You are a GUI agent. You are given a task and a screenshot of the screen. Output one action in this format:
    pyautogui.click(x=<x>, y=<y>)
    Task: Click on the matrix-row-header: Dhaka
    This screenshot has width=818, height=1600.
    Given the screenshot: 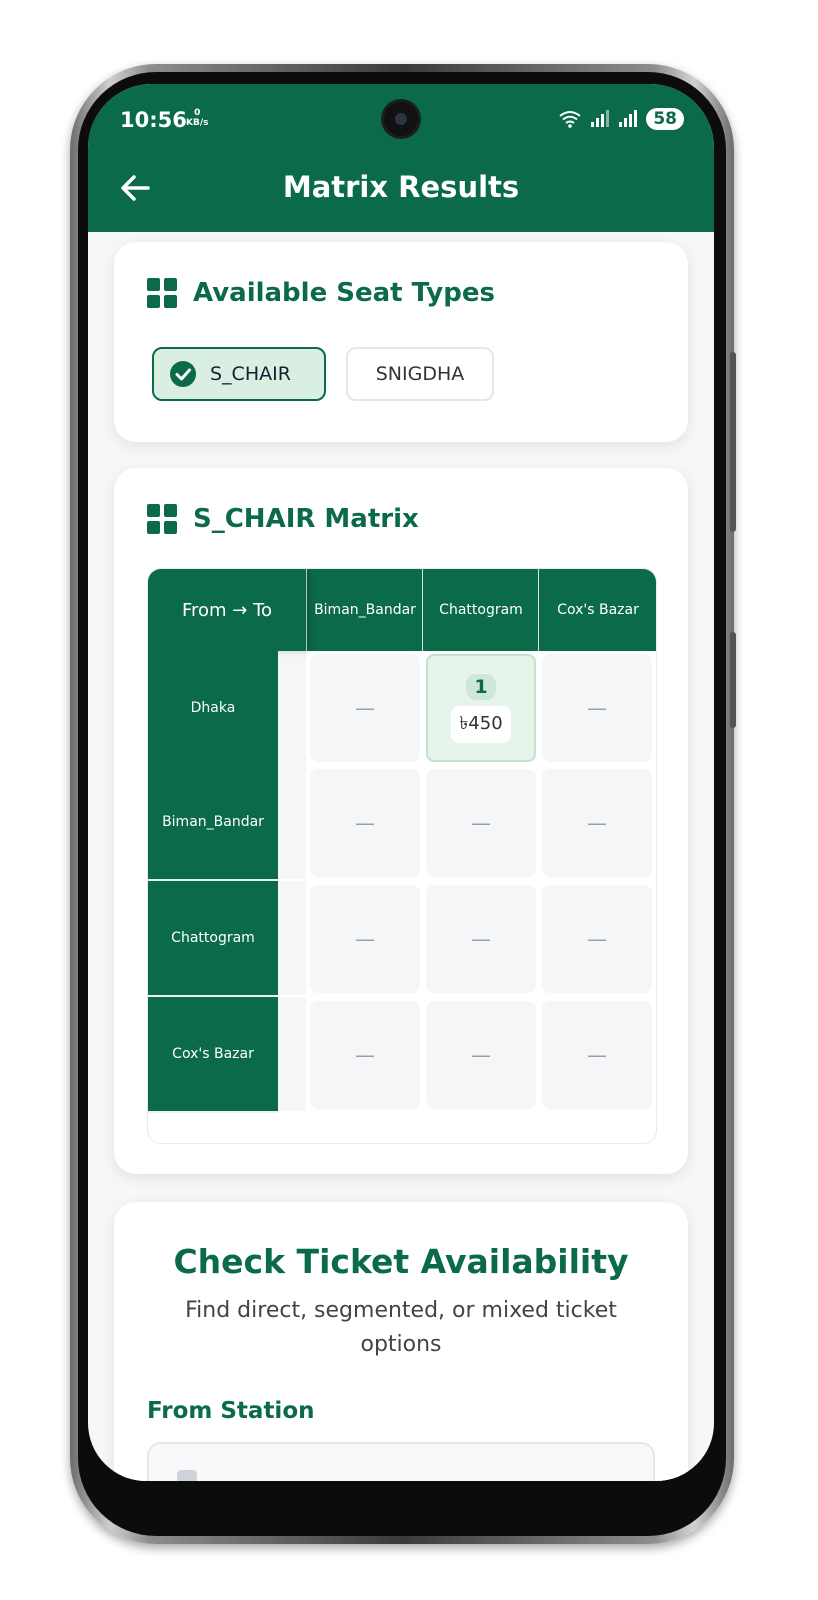 What is the action you would take?
    pyautogui.click(x=213, y=709)
    